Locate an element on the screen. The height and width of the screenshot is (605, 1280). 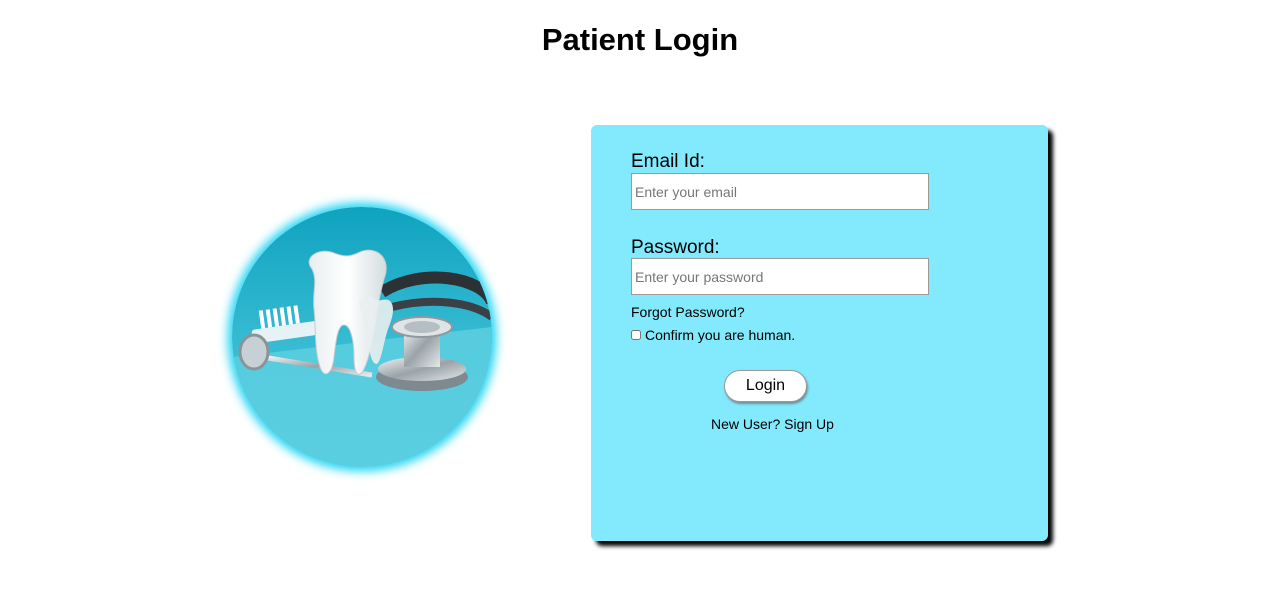
captcha-row: Confirm you are human. is located at coordinates (713, 335).